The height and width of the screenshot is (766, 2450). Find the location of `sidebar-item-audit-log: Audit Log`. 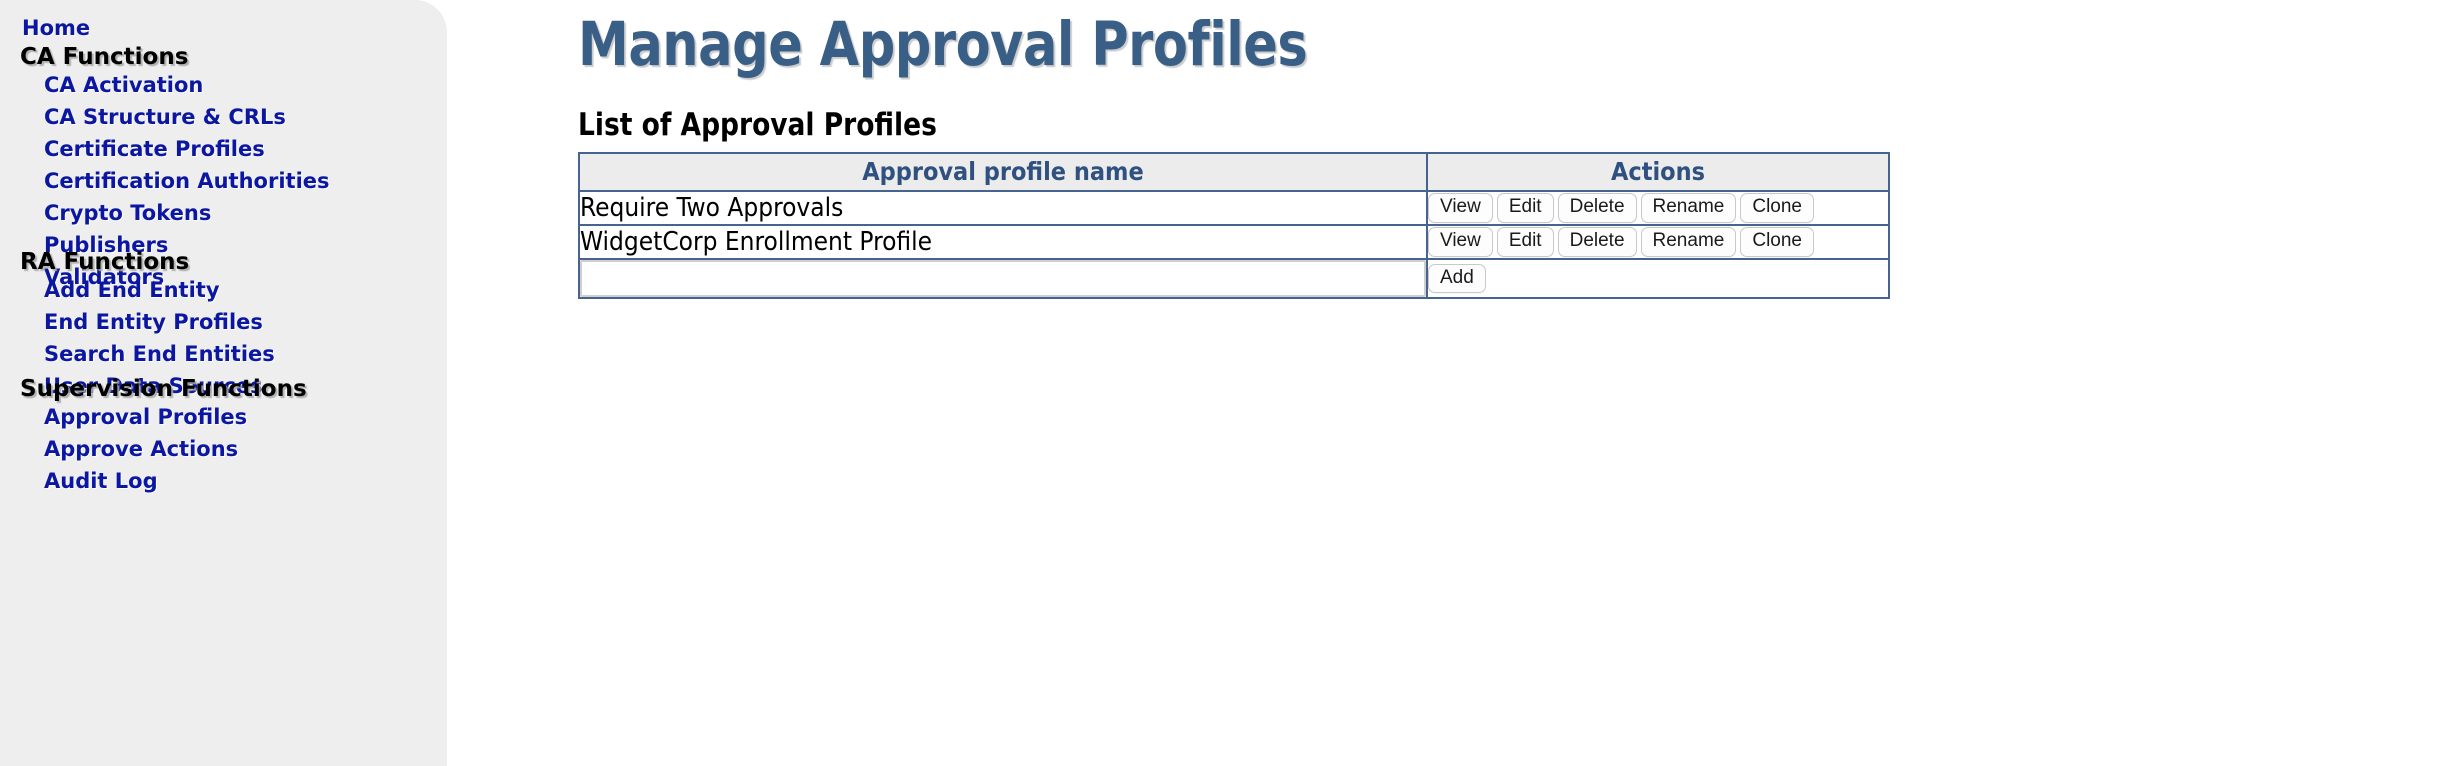

sidebar-item-audit-log: Audit Log is located at coordinates (245, 481).